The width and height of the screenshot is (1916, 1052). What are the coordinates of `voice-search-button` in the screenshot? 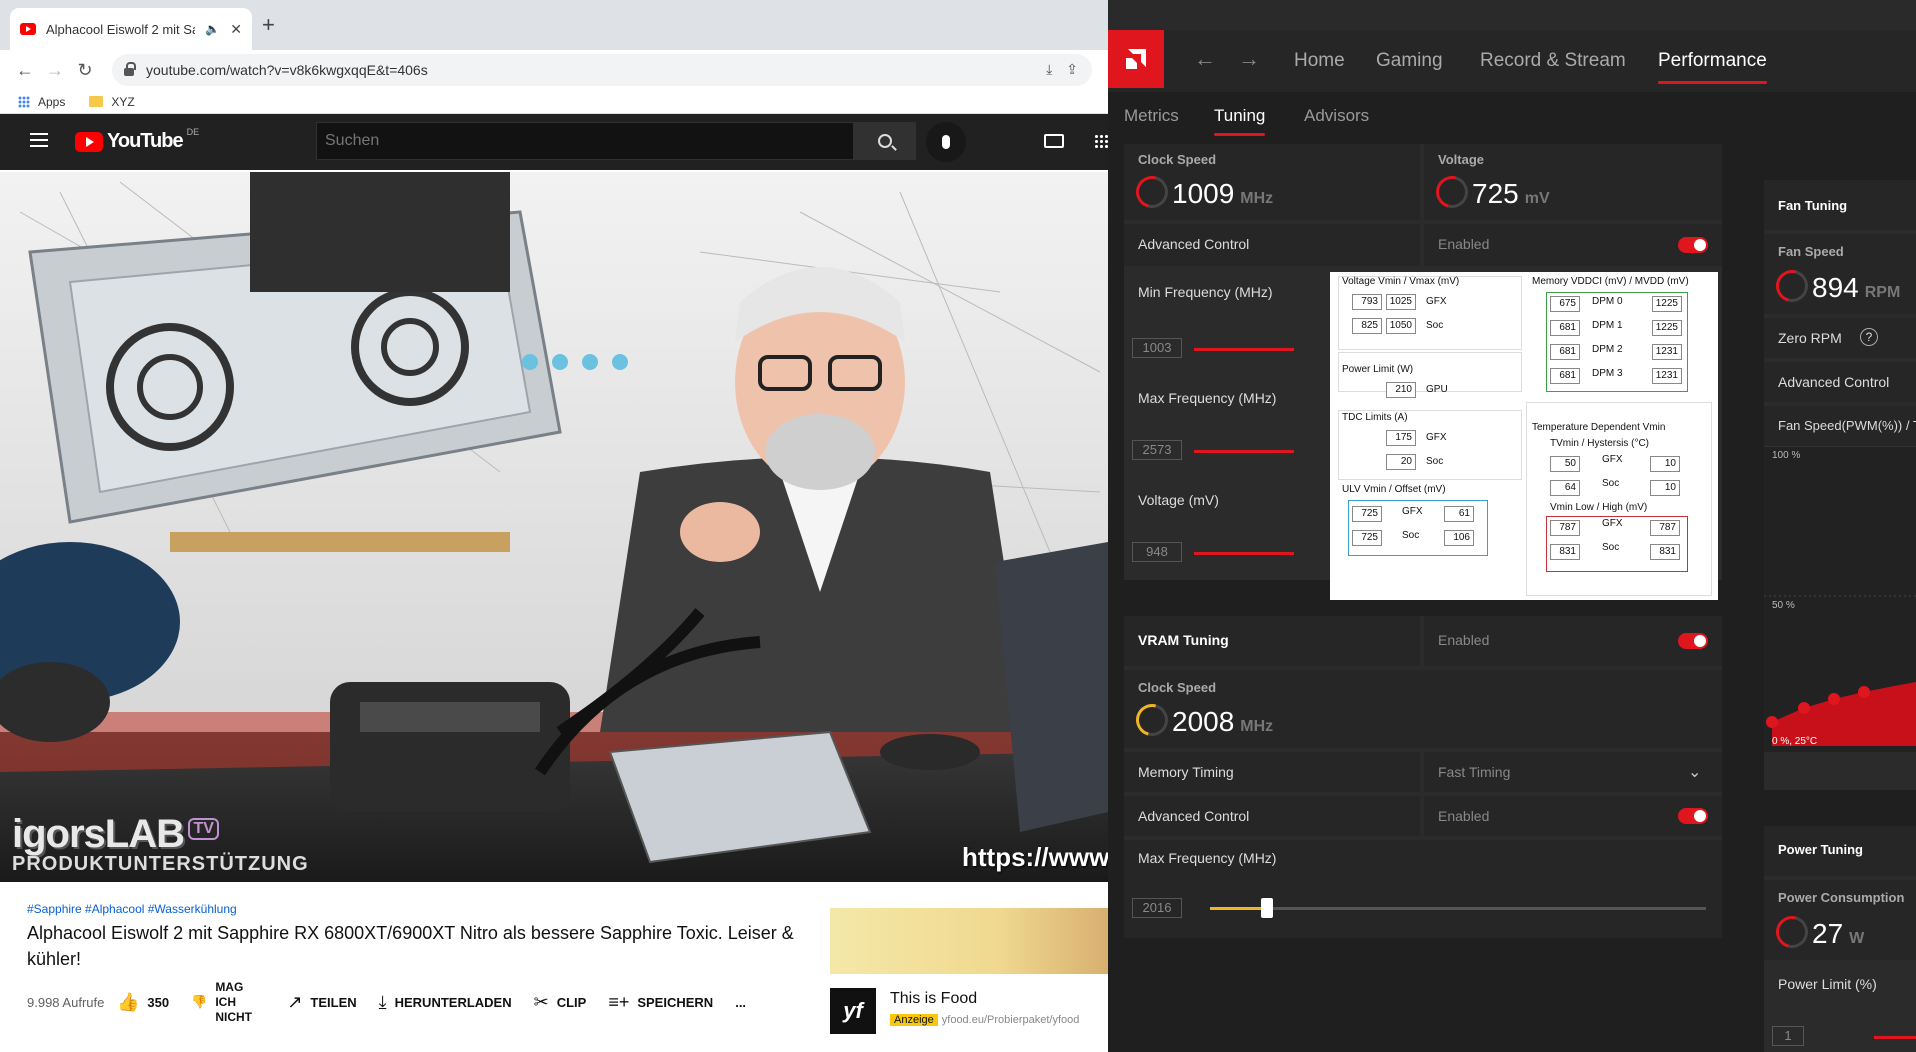 It's located at (946, 142).